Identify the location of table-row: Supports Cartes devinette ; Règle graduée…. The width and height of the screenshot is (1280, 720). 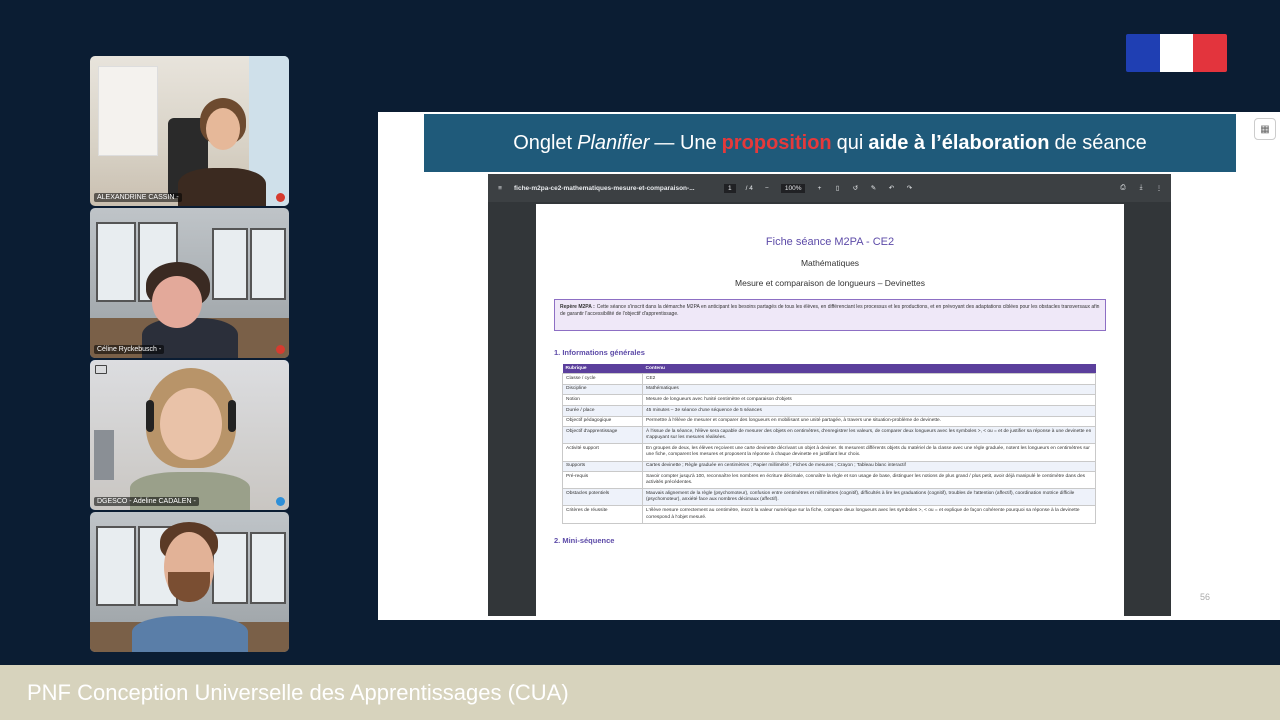
(829, 466).